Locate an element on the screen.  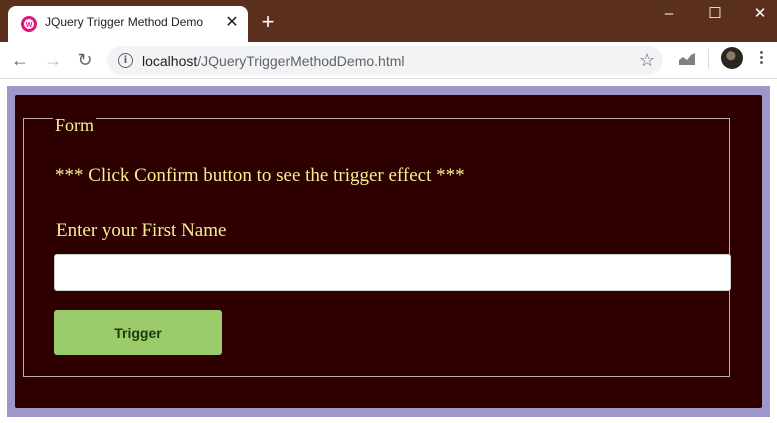
url-text: localhost/JQueryTriggerMethodDemo.html is located at coordinates (273, 61).